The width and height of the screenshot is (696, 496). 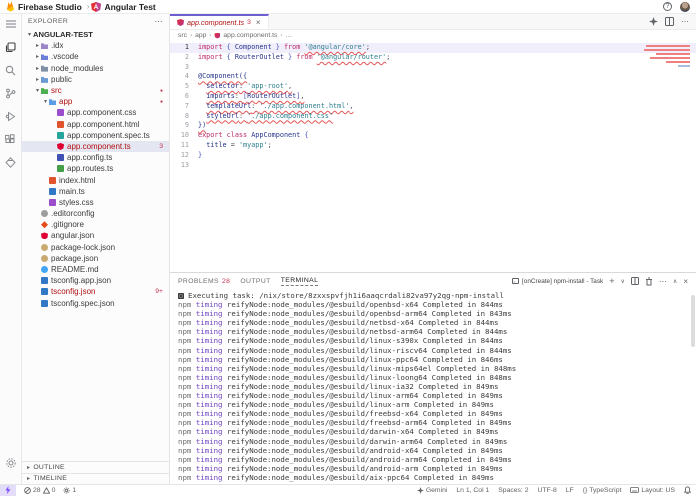 I want to click on running-tasks-status: 1, so click(x=69, y=490).